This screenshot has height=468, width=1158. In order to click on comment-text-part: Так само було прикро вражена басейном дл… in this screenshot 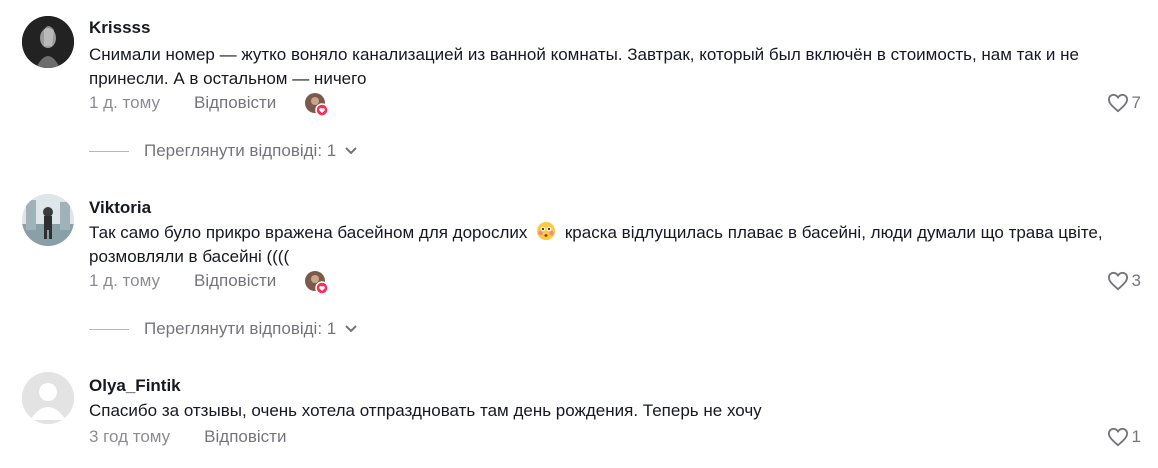, I will do `click(308, 232)`.